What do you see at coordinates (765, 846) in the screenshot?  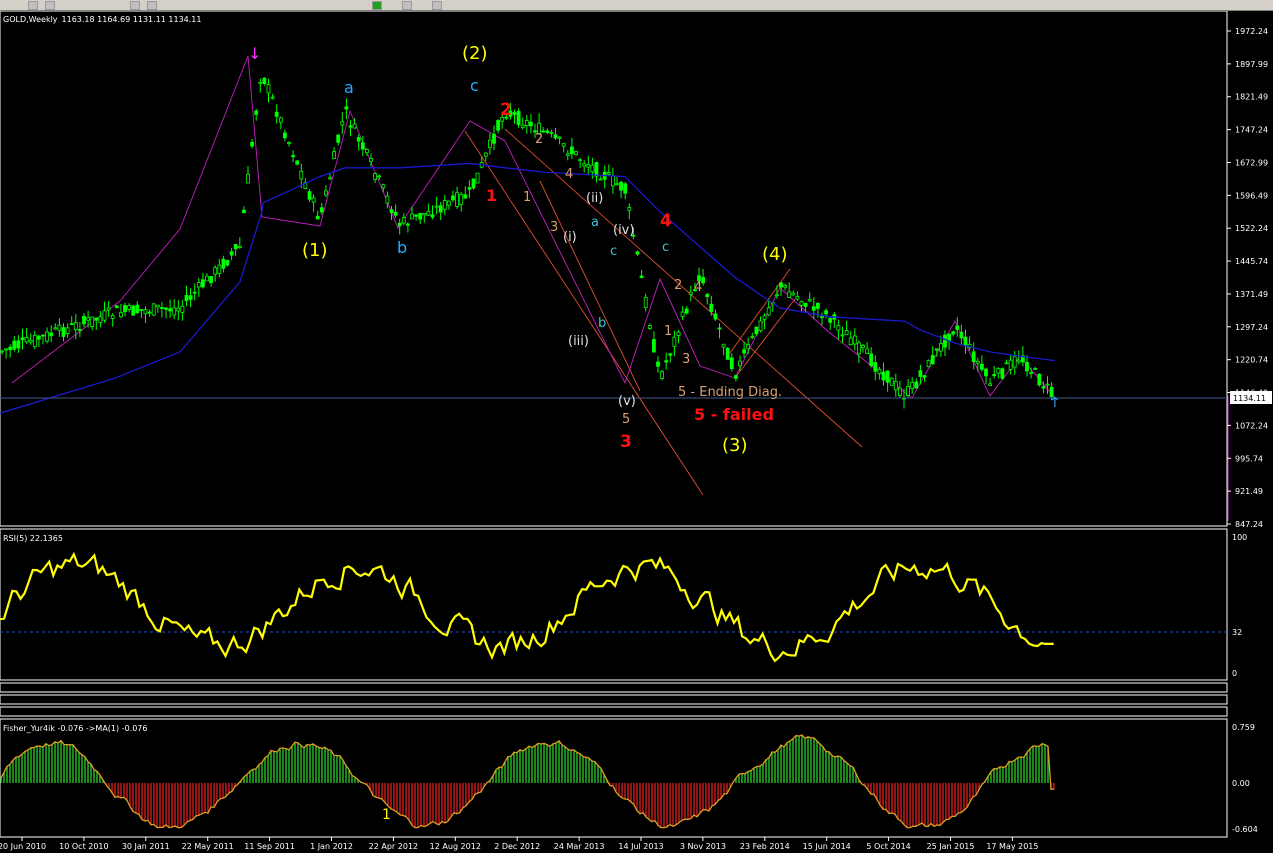 I see `time-label: 23 Feb 2014` at bounding box center [765, 846].